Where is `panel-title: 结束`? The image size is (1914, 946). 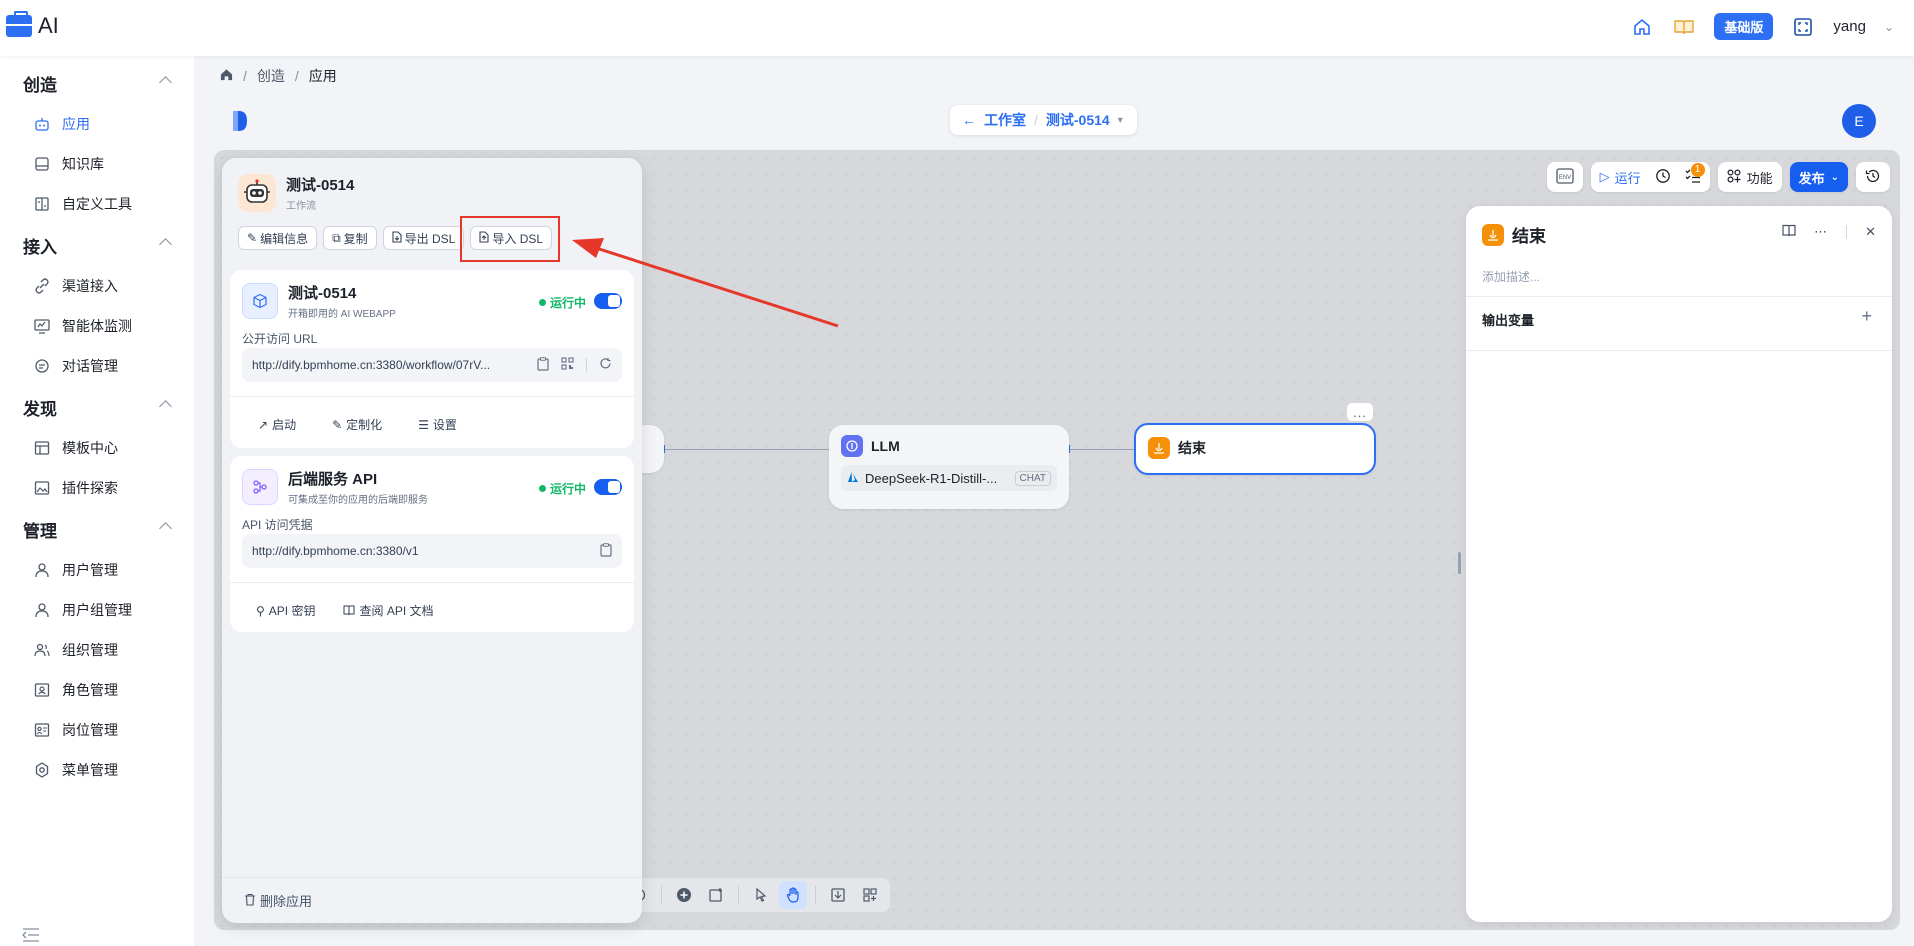 panel-title: 结束 is located at coordinates (1529, 234).